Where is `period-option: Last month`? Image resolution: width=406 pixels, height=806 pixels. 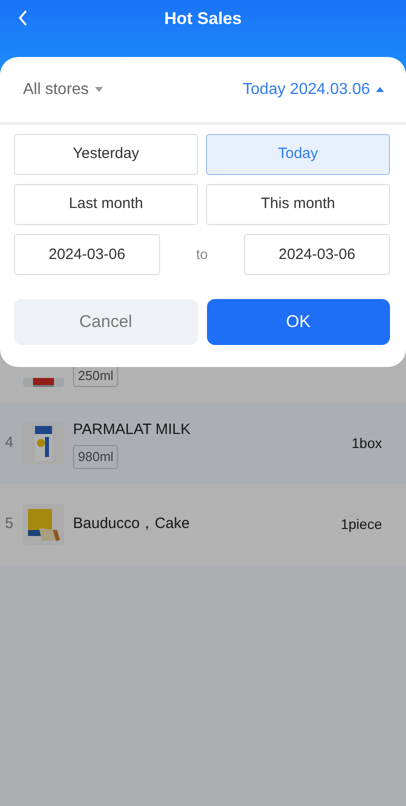
period-option: Last month is located at coordinates (106, 204).